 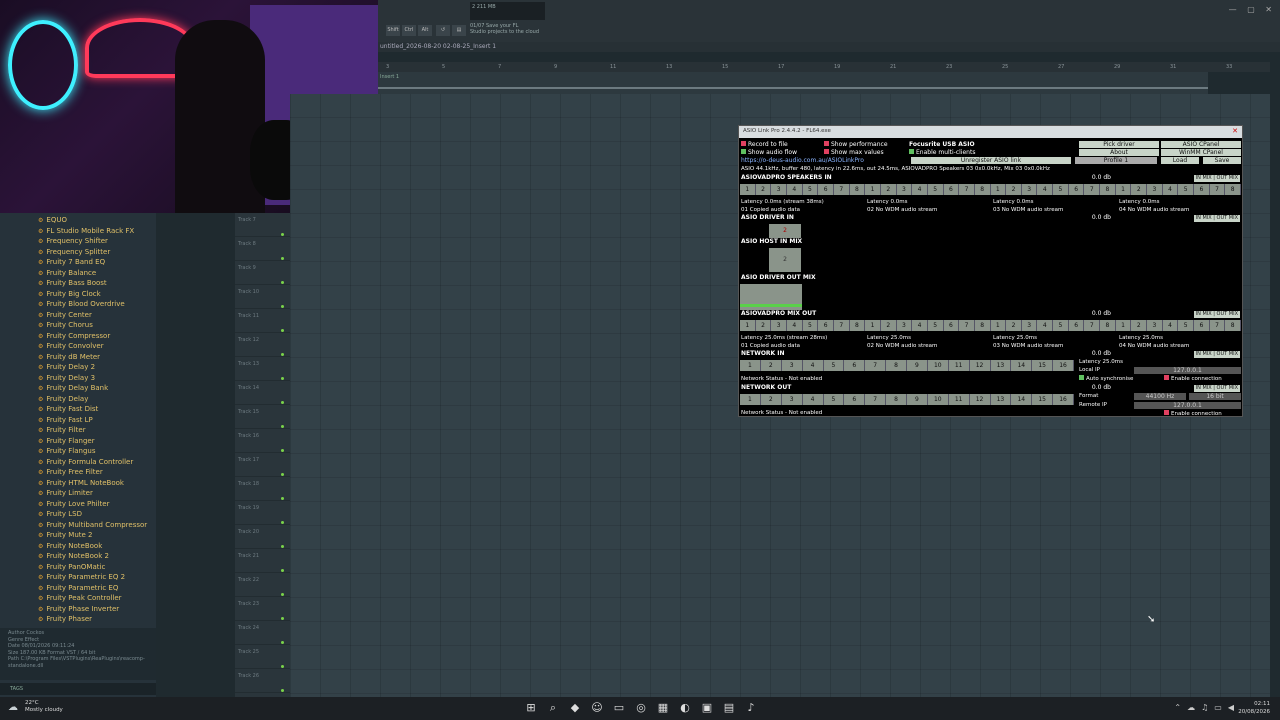 I want to click on shift-button: Shift, so click(x=393, y=30).